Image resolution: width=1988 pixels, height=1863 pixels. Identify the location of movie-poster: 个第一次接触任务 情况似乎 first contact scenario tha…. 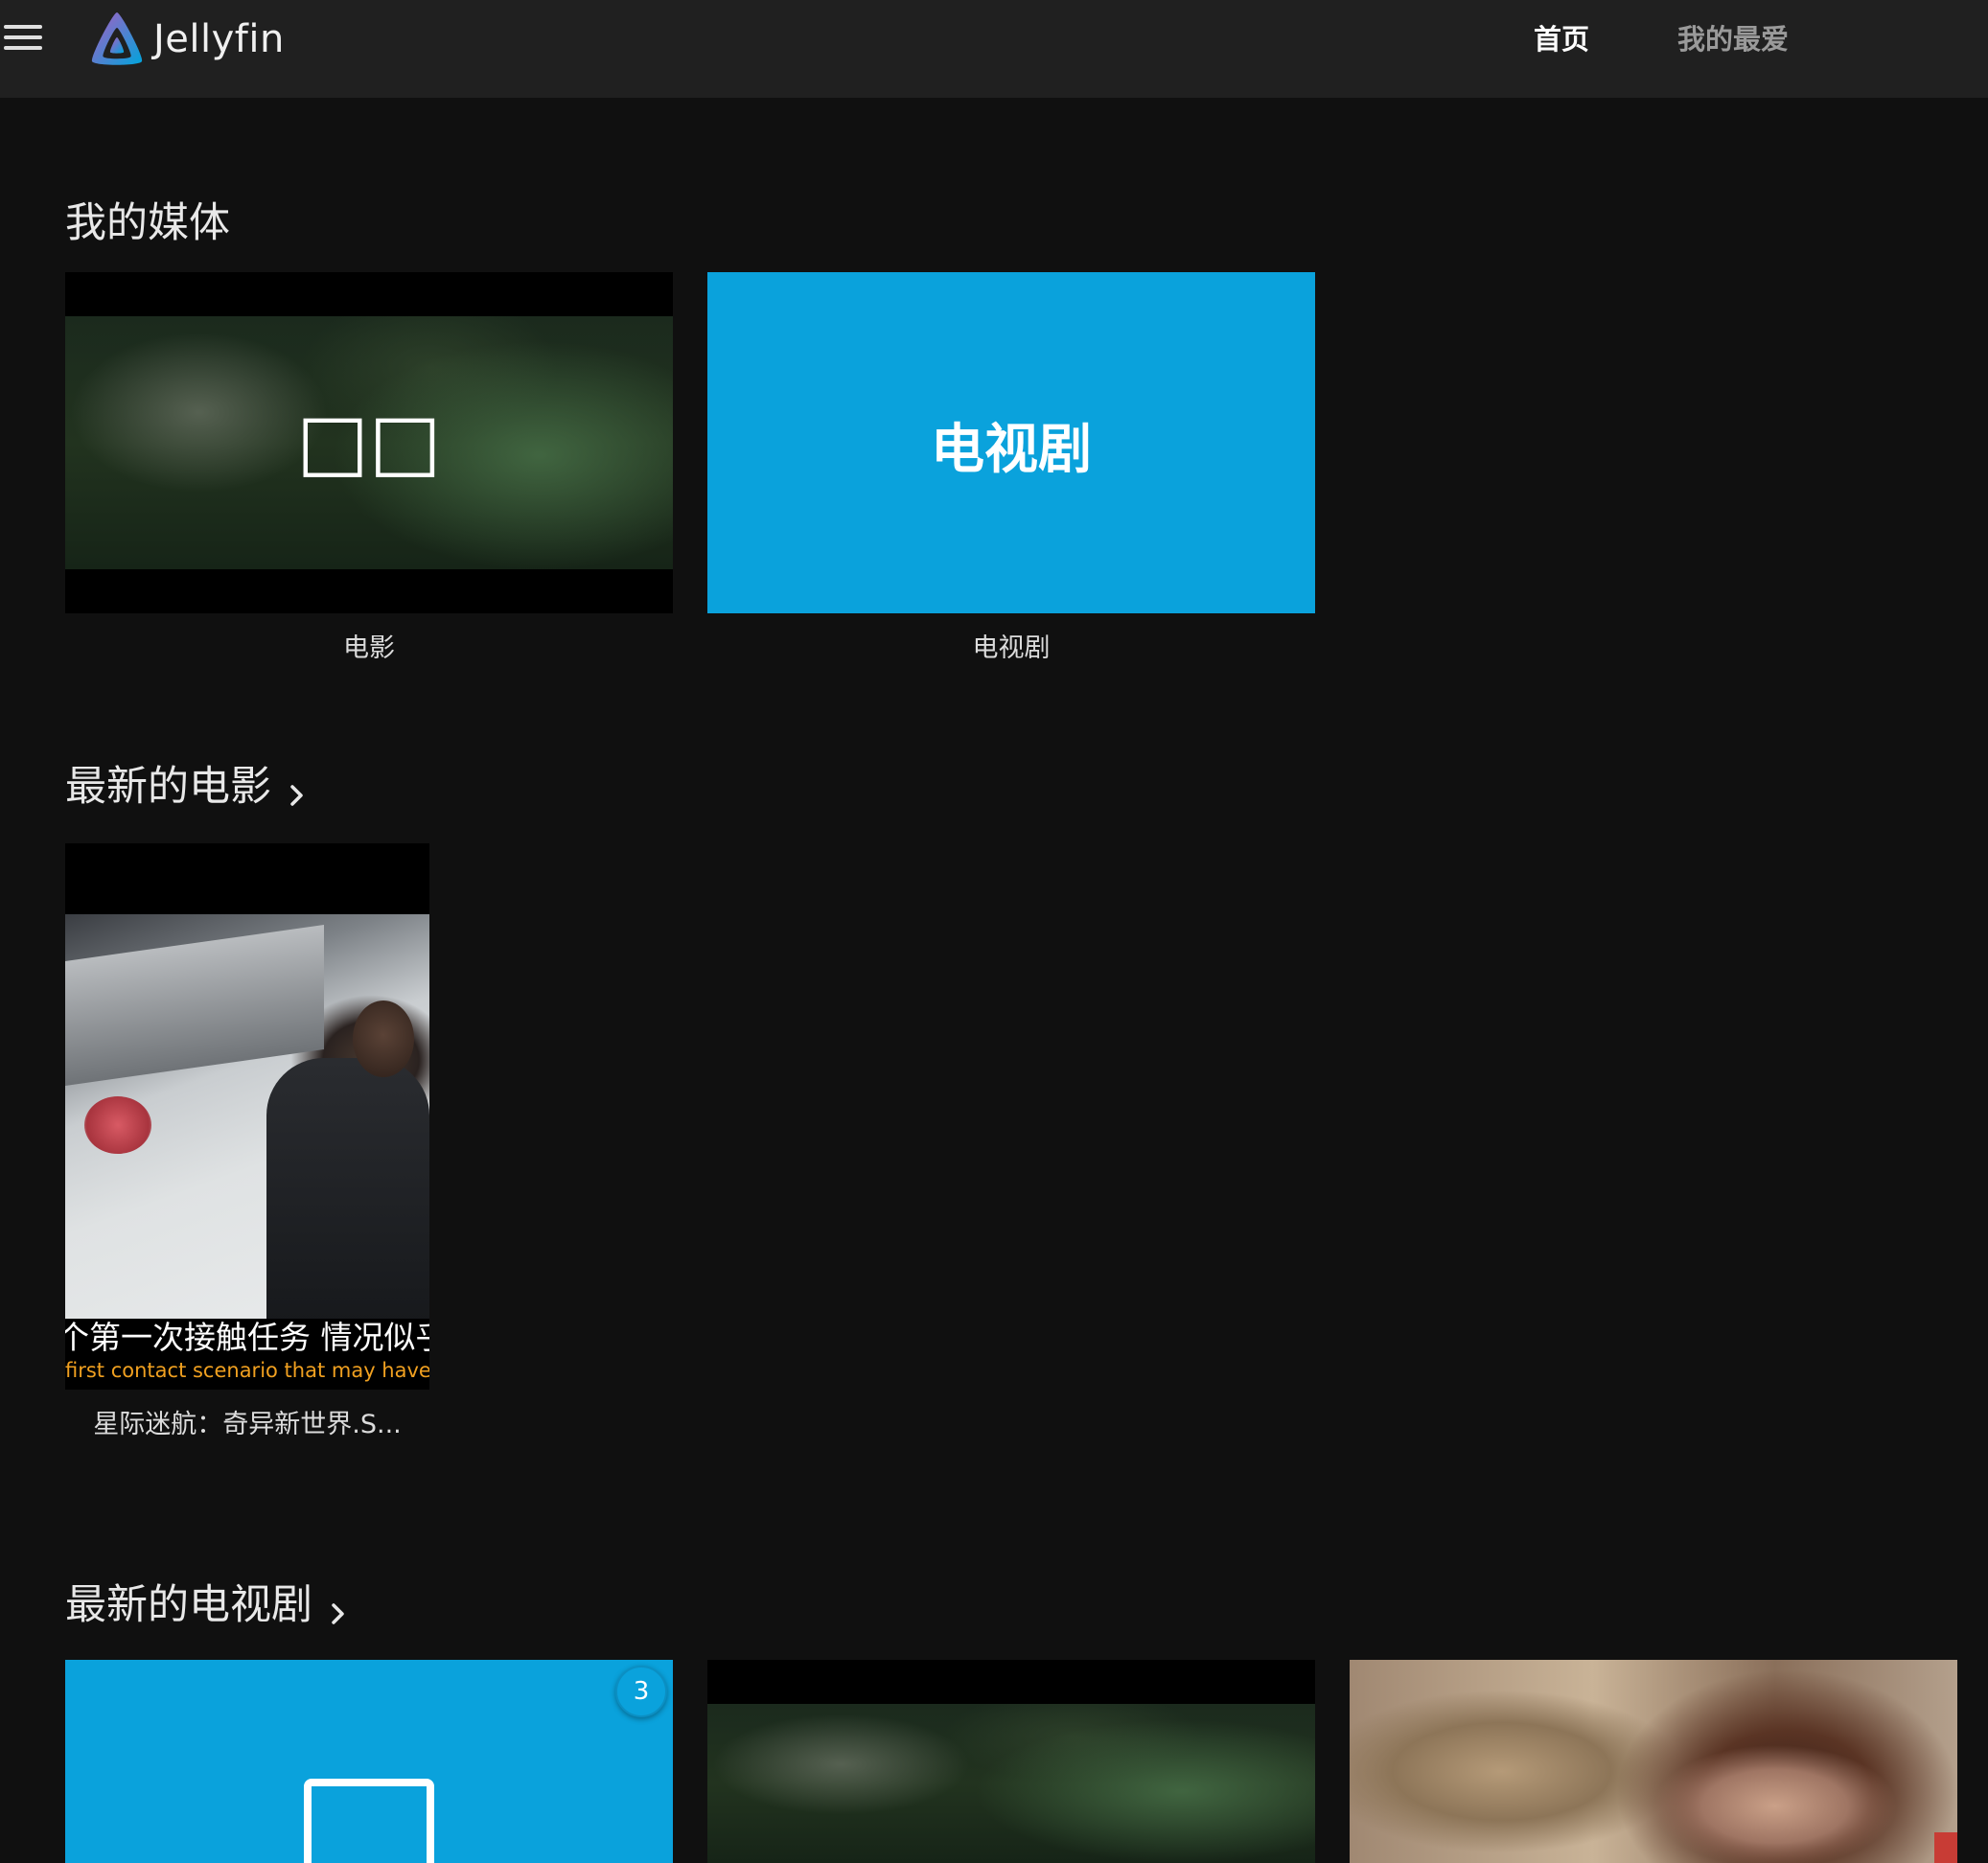
(247, 1116).